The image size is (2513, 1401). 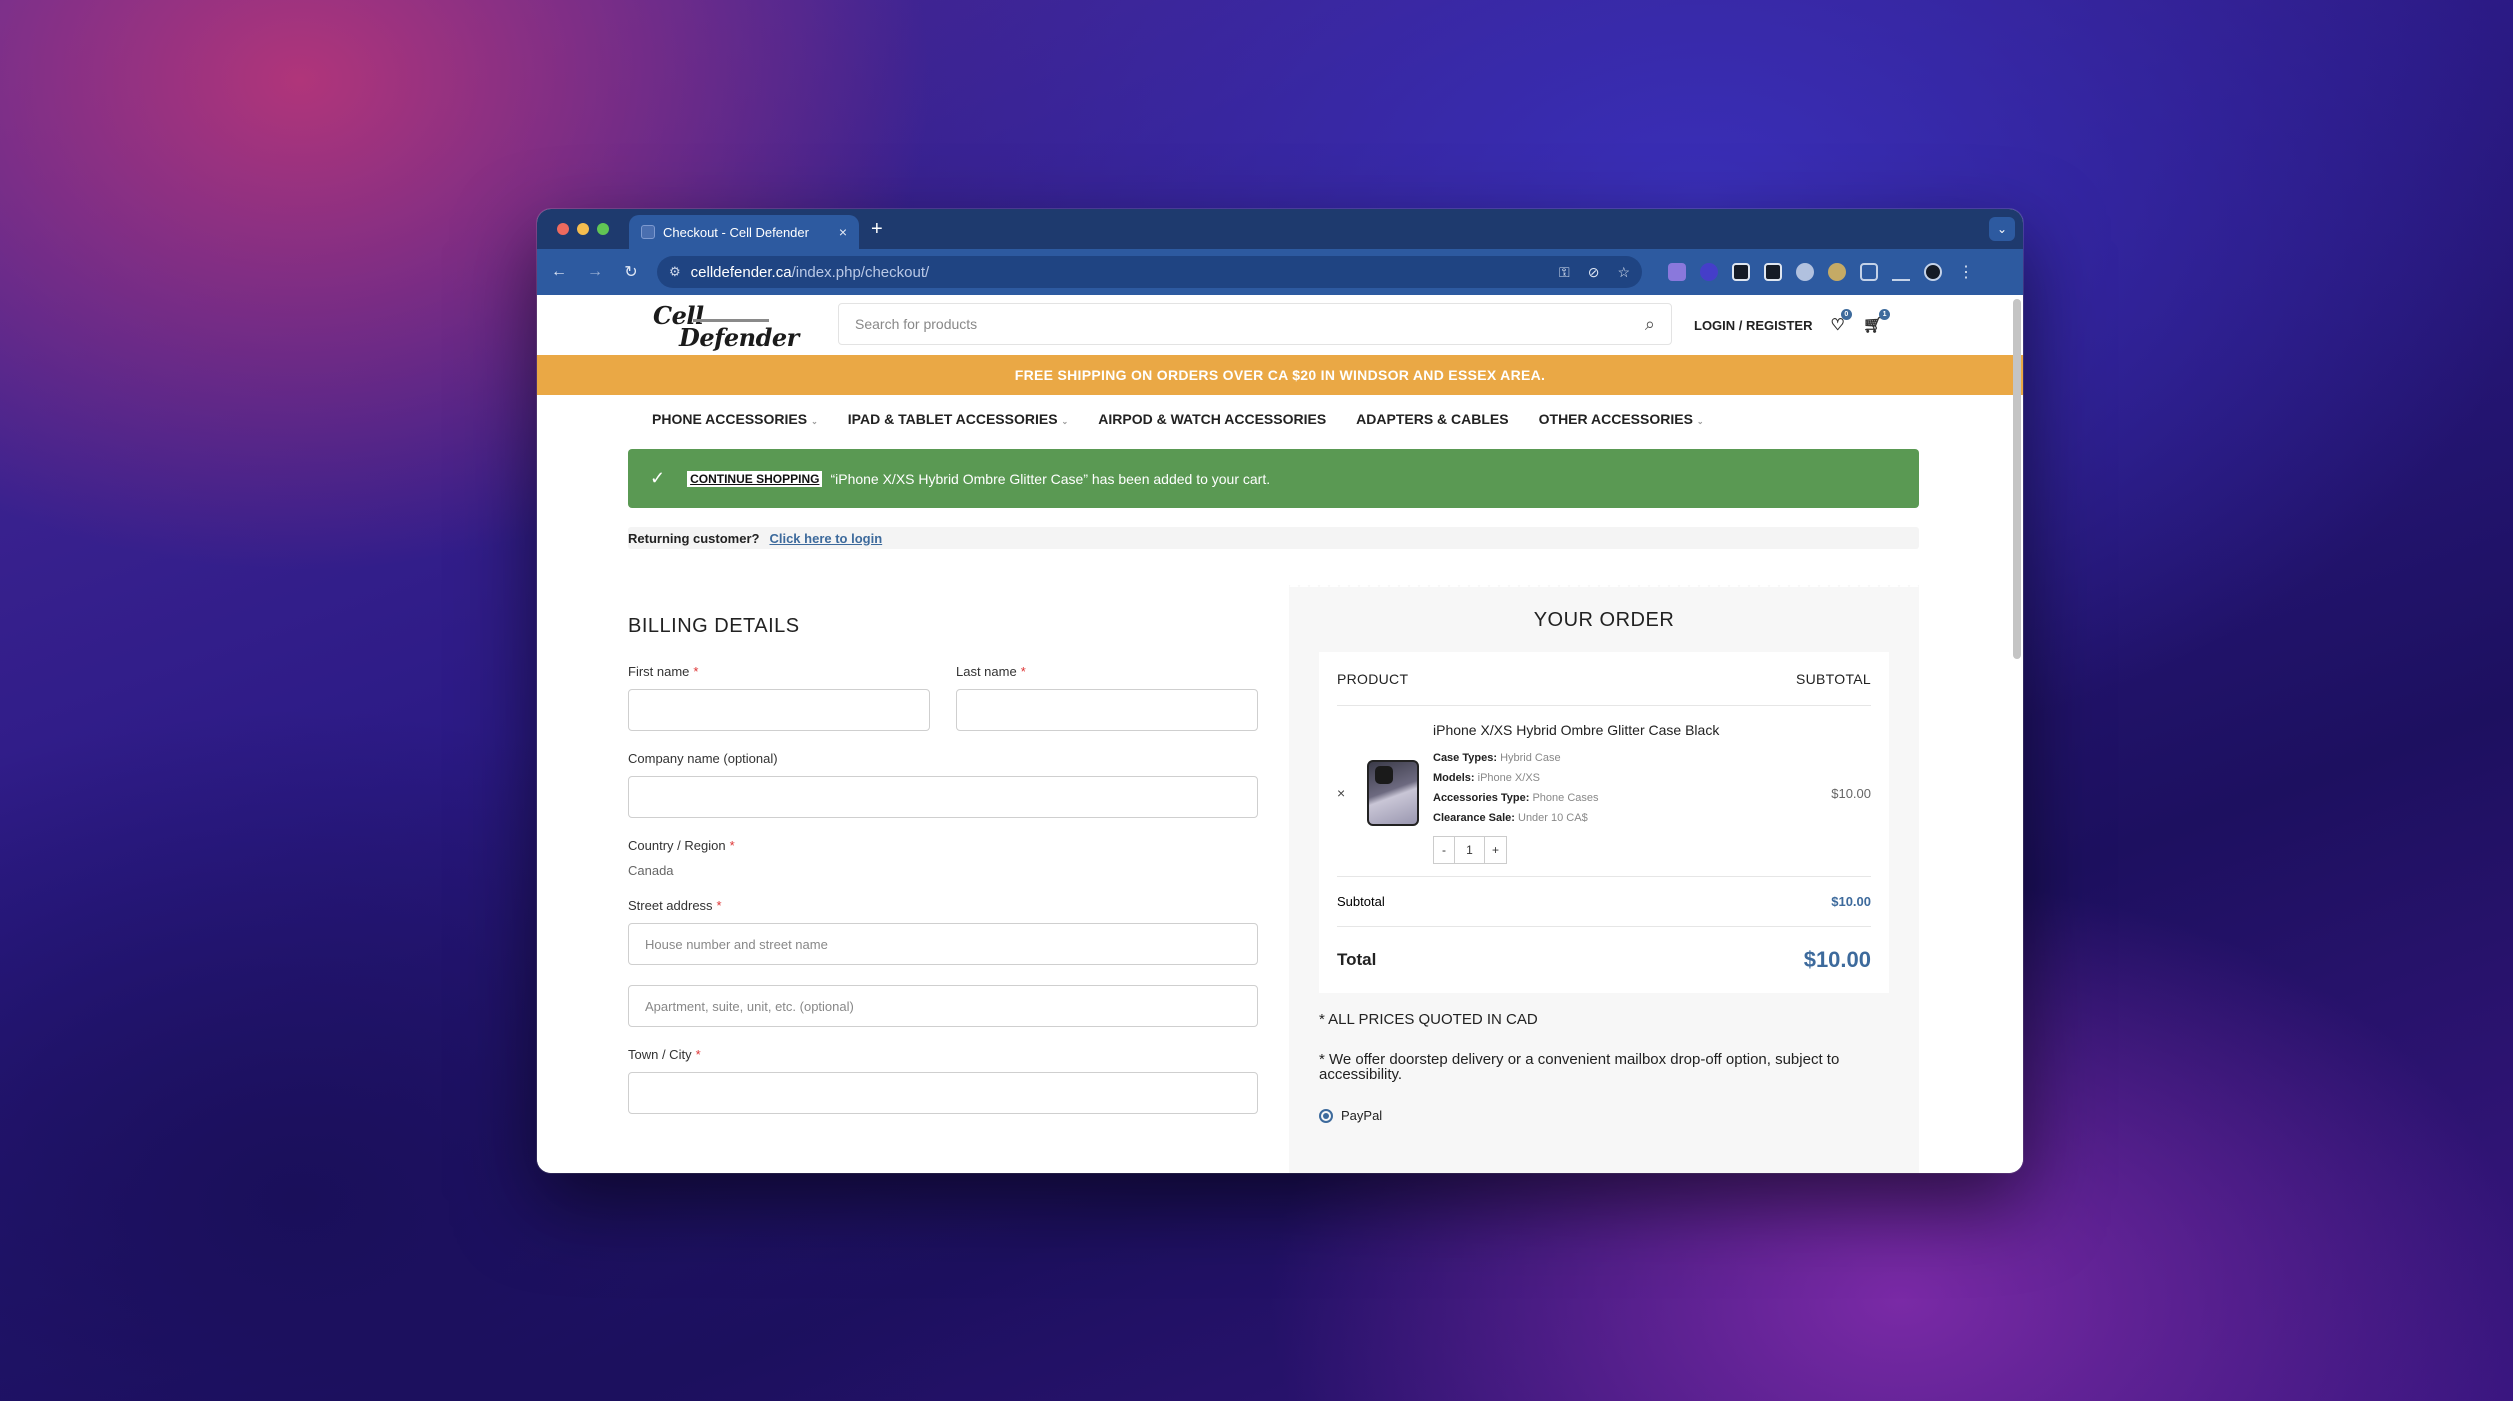 What do you see at coordinates (1885, 314) in the screenshot?
I see `cart-count-badge: 1` at bounding box center [1885, 314].